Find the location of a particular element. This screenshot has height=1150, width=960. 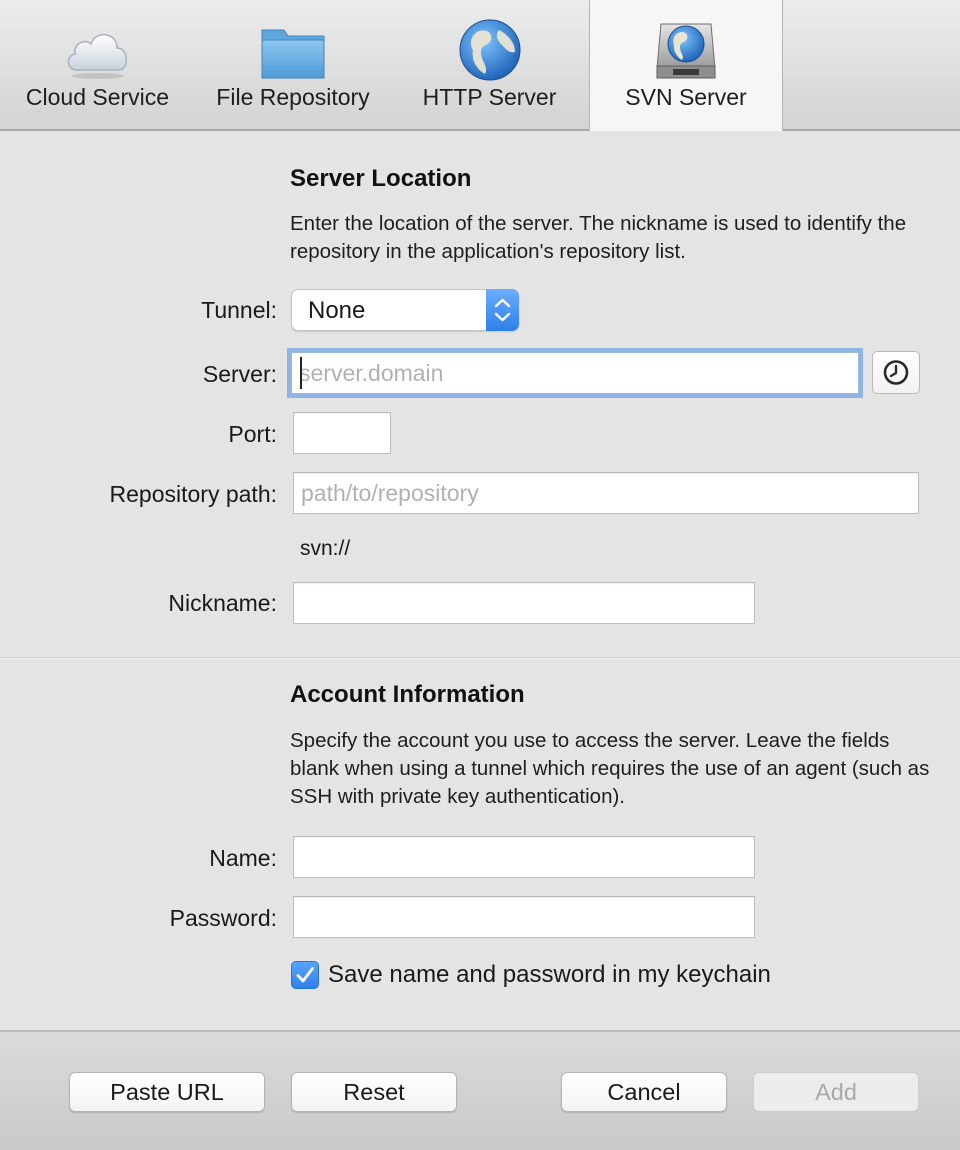

server-globe-icon is located at coordinates (686, 51).